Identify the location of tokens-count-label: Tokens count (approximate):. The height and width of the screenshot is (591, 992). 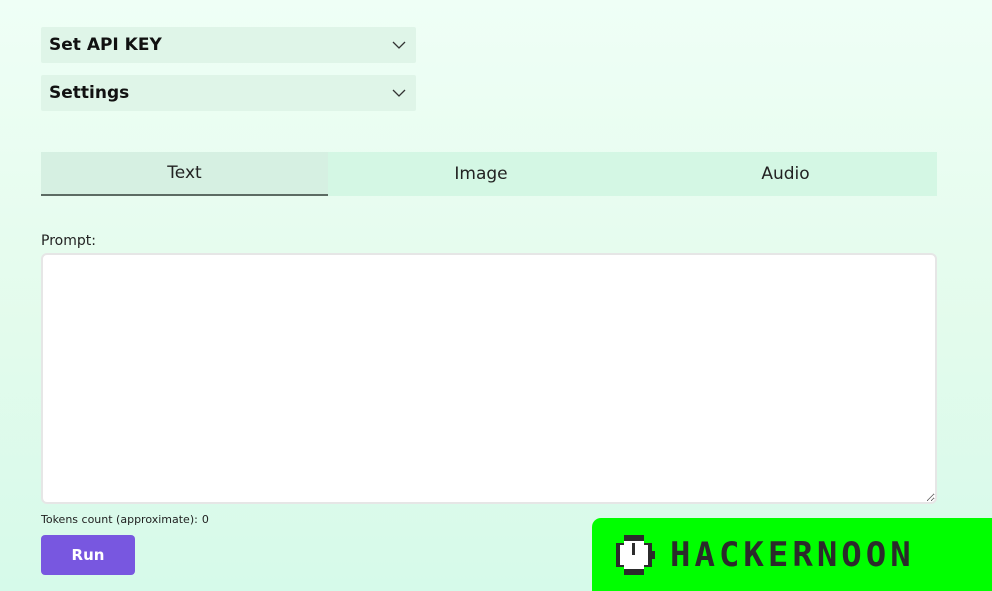
(119, 519).